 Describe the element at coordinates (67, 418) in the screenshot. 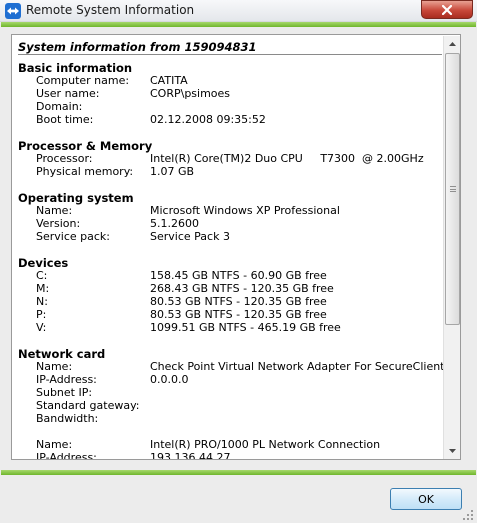

I see `info-label: Bandwidth:` at that location.